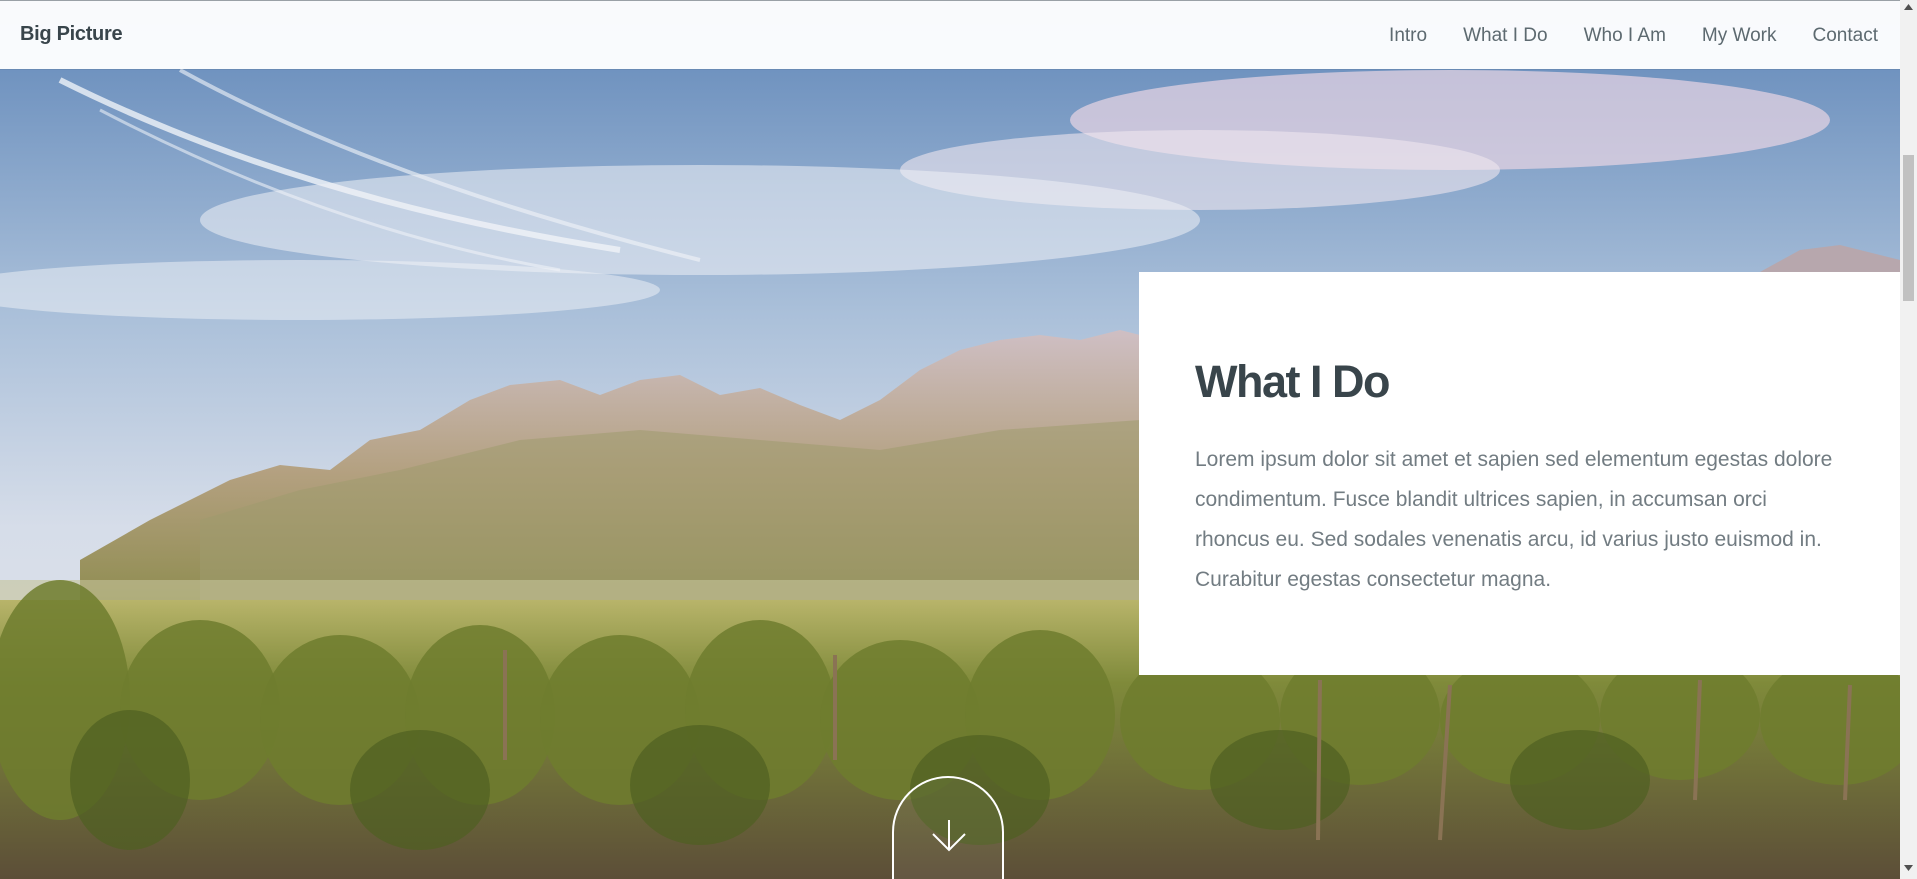 This screenshot has width=1917, height=879. Describe the element at coordinates (1908, 7) in the screenshot. I see `scroll-up-arrow-icon` at that location.